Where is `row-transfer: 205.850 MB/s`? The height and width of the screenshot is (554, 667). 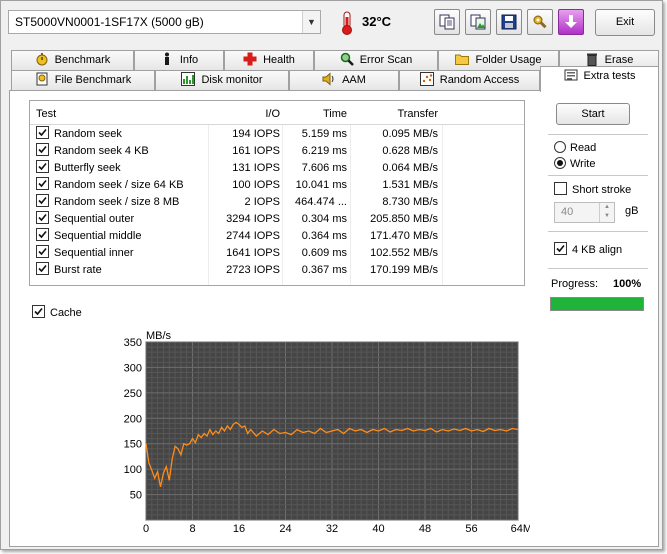 row-transfer: 205.850 MB/s is located at coordinates (404, 219).